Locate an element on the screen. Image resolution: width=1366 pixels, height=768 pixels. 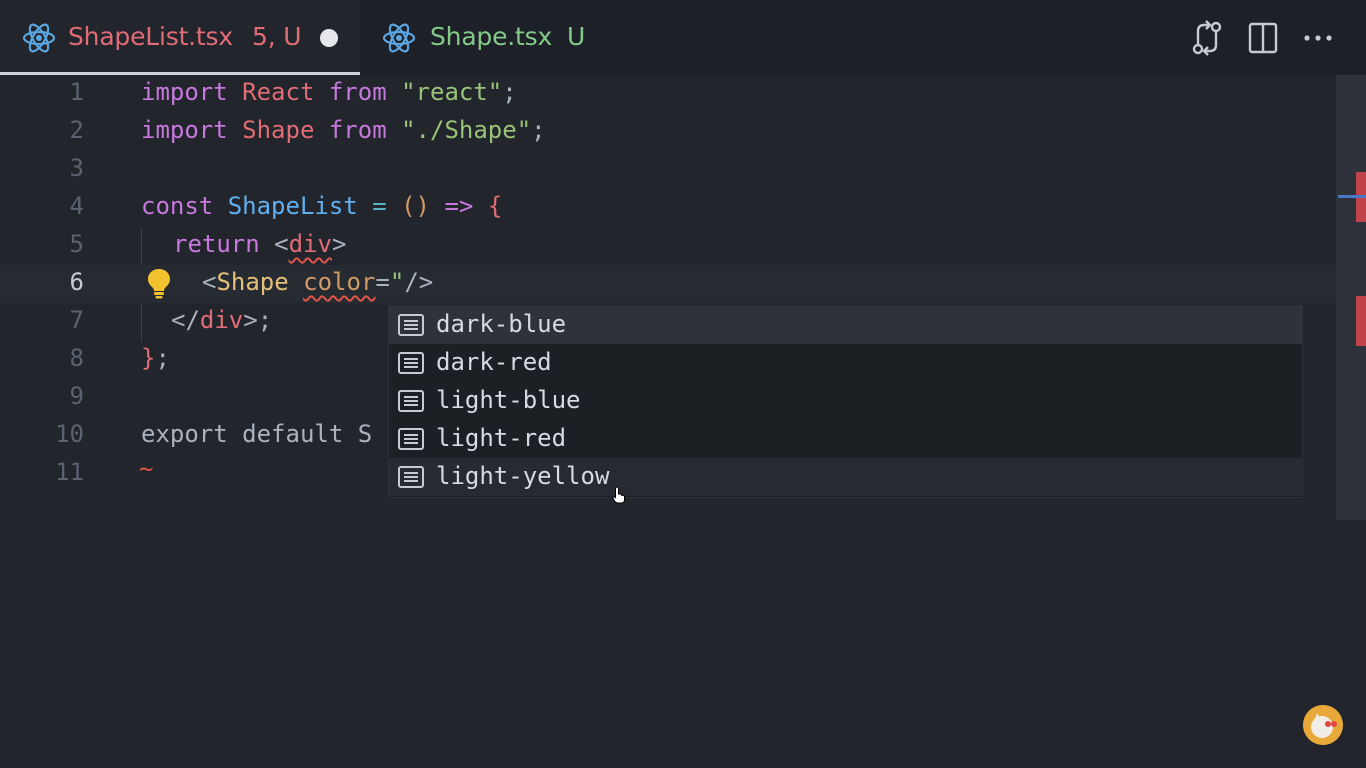
line-number: 9 is located at coordinates (76, 396).